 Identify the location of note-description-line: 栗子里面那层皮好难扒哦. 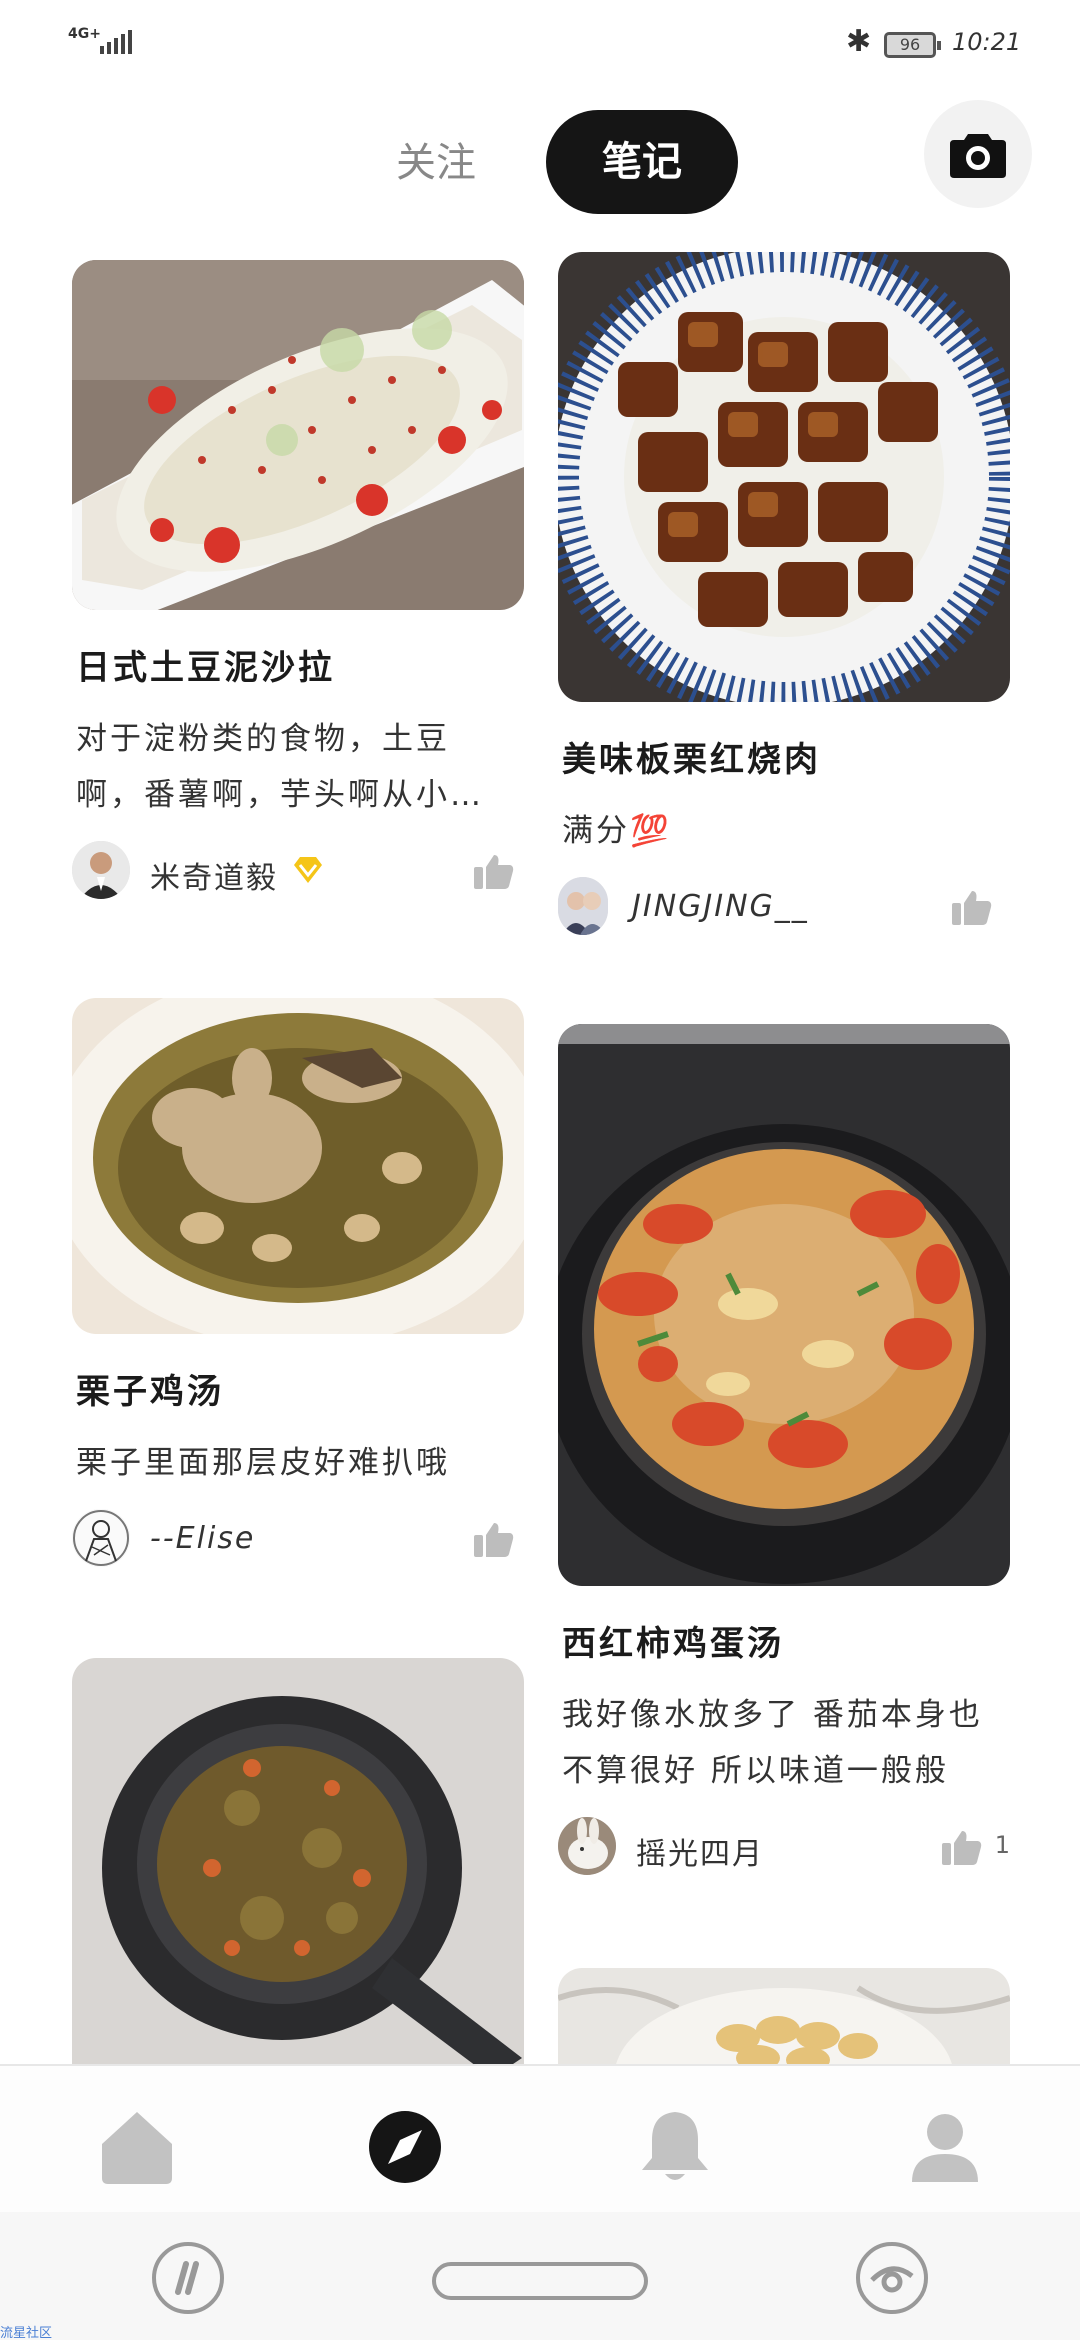
(263, 1463).